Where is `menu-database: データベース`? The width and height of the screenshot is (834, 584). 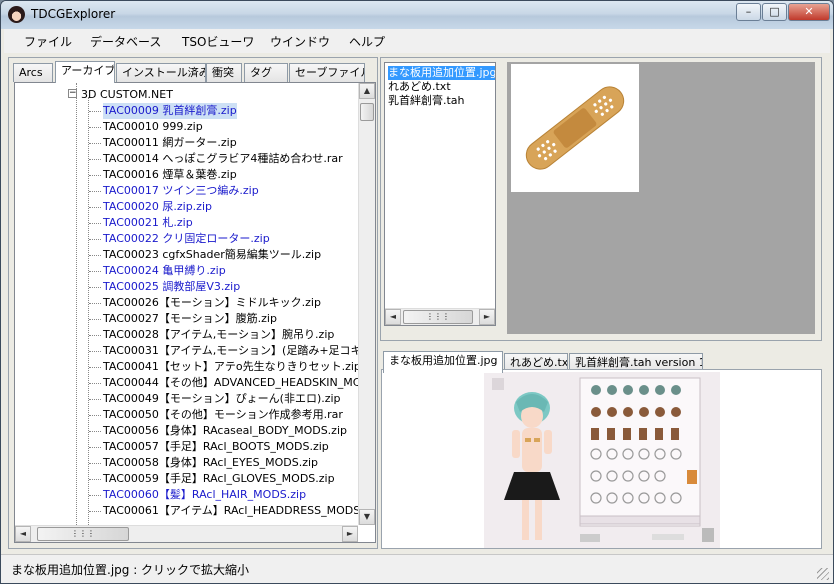 menu-database: データベース is located at coordinates (125, 41).